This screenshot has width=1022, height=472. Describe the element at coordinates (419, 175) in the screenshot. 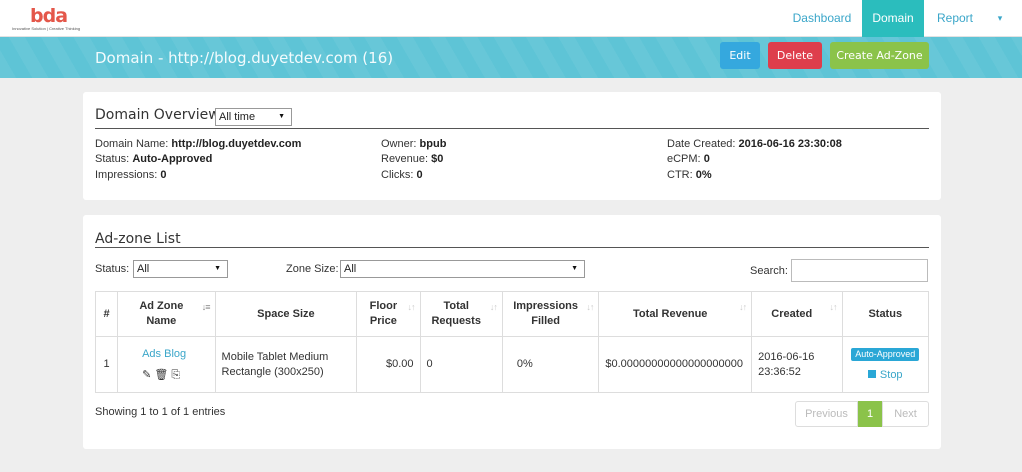

I see `clicks-value: 0` at that location.